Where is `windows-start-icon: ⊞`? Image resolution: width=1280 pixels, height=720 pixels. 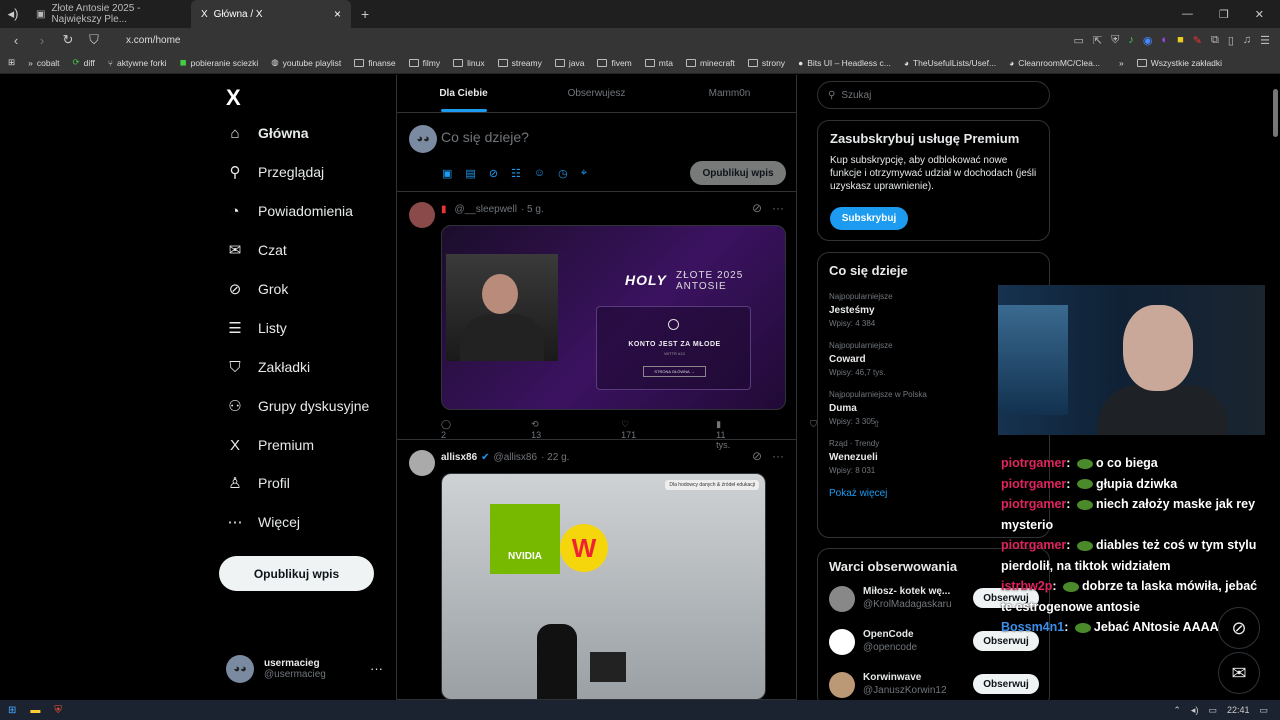 windows-start-icon: ⊞ is located at coordinates (12, 710).